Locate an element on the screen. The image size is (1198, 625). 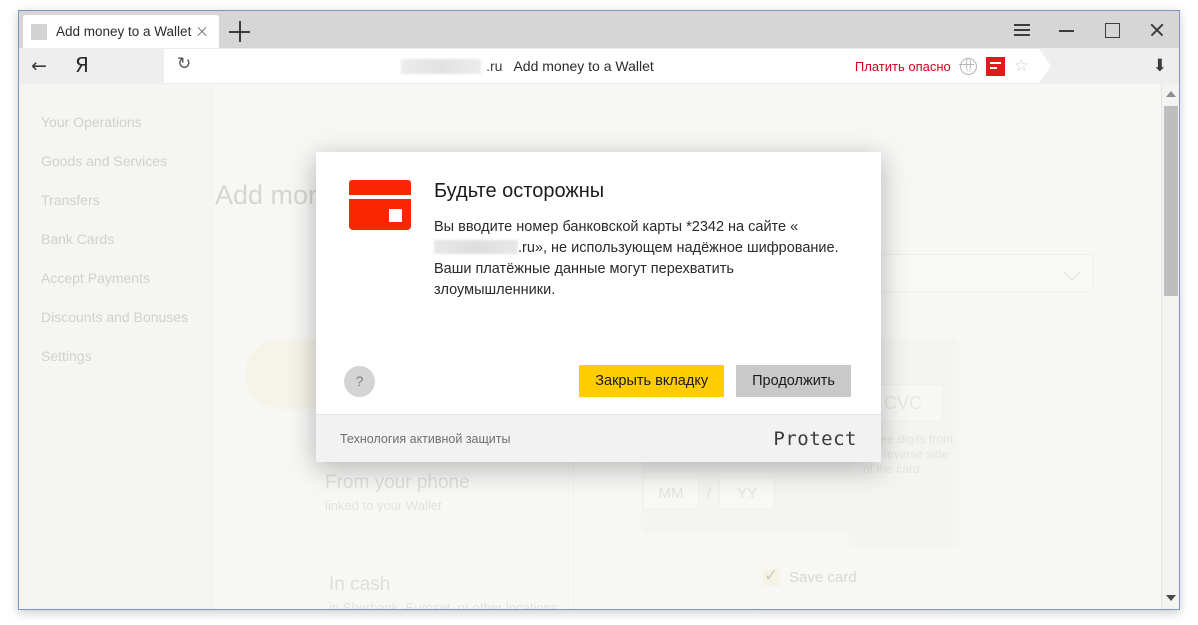
expiry-month-input: MM is located at coordinates (671, 493).